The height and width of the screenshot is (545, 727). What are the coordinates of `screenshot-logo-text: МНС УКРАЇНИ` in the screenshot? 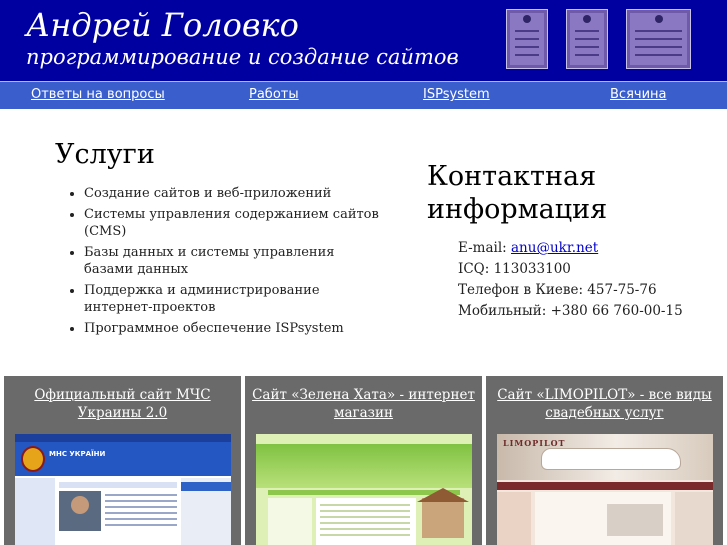 It's located at (77, 454).